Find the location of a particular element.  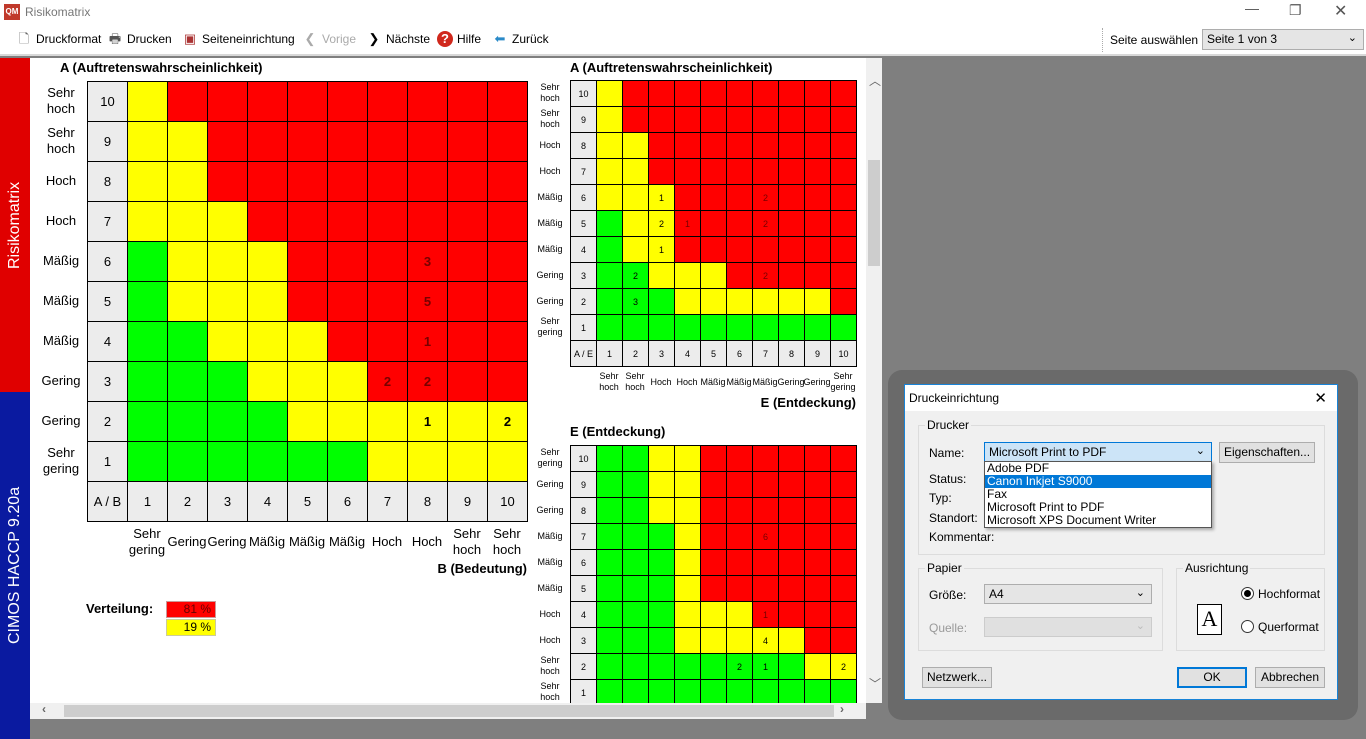

row-label: Mäßig is located at coordinates (61, 301).